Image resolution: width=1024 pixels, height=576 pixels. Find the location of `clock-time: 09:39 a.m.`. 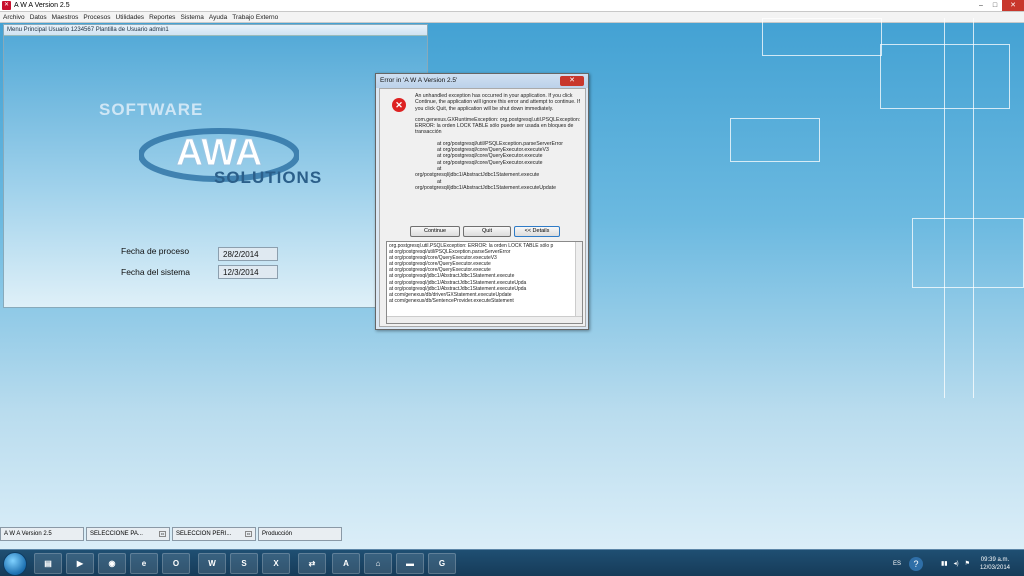

clock-time: 09:39 a.m. is located at coordinates (995, 559).